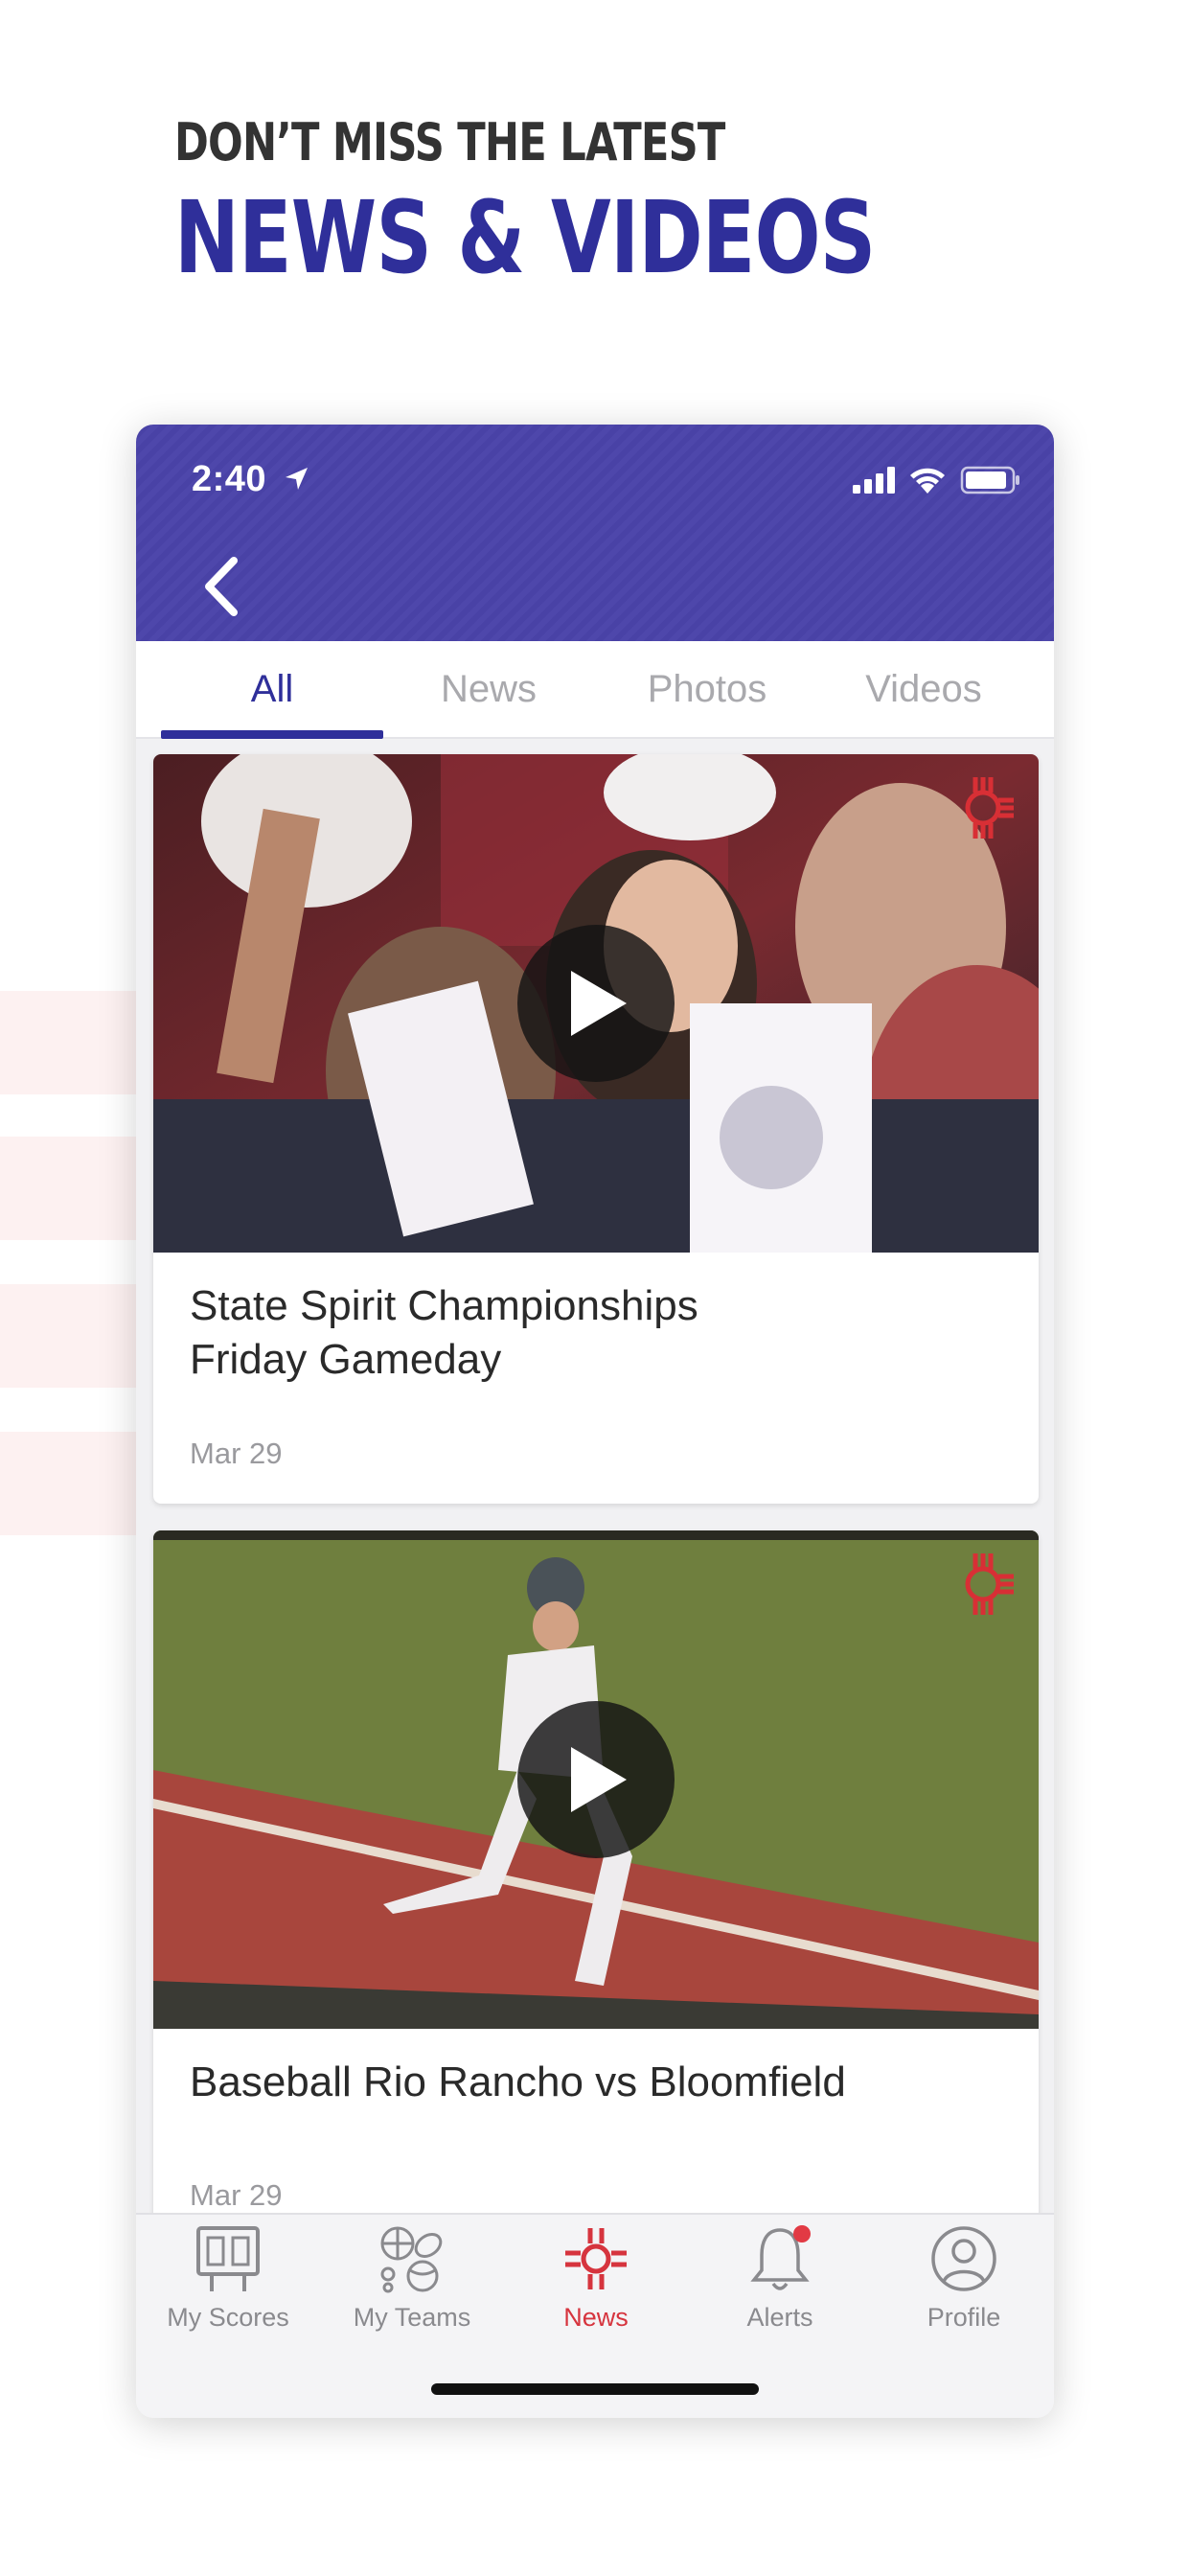 The width and height of the screenshot is (1190, 2576). What do you see at coordinates (595, 2389) in the screenshot?
I see `home-indicator` at bounding box center [595, 2389].